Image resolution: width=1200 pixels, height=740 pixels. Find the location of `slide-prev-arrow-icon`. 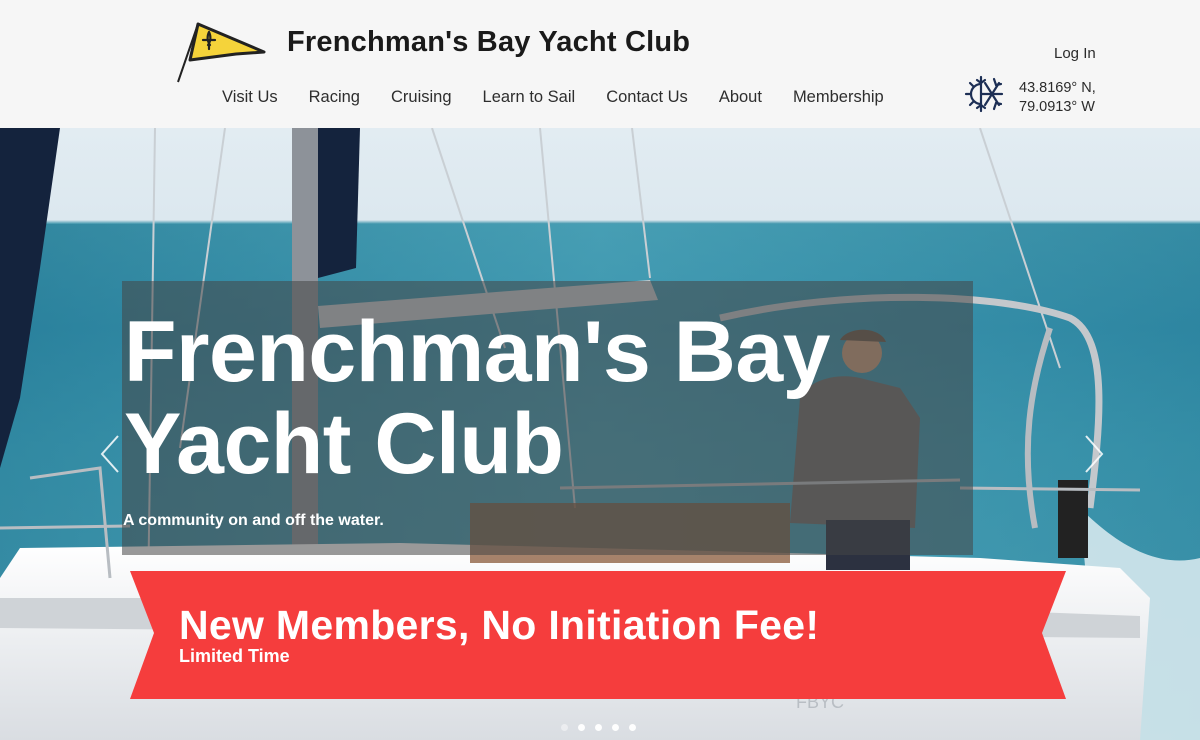

slide-prev-arrow-icon is located at coordinates (110, 454).